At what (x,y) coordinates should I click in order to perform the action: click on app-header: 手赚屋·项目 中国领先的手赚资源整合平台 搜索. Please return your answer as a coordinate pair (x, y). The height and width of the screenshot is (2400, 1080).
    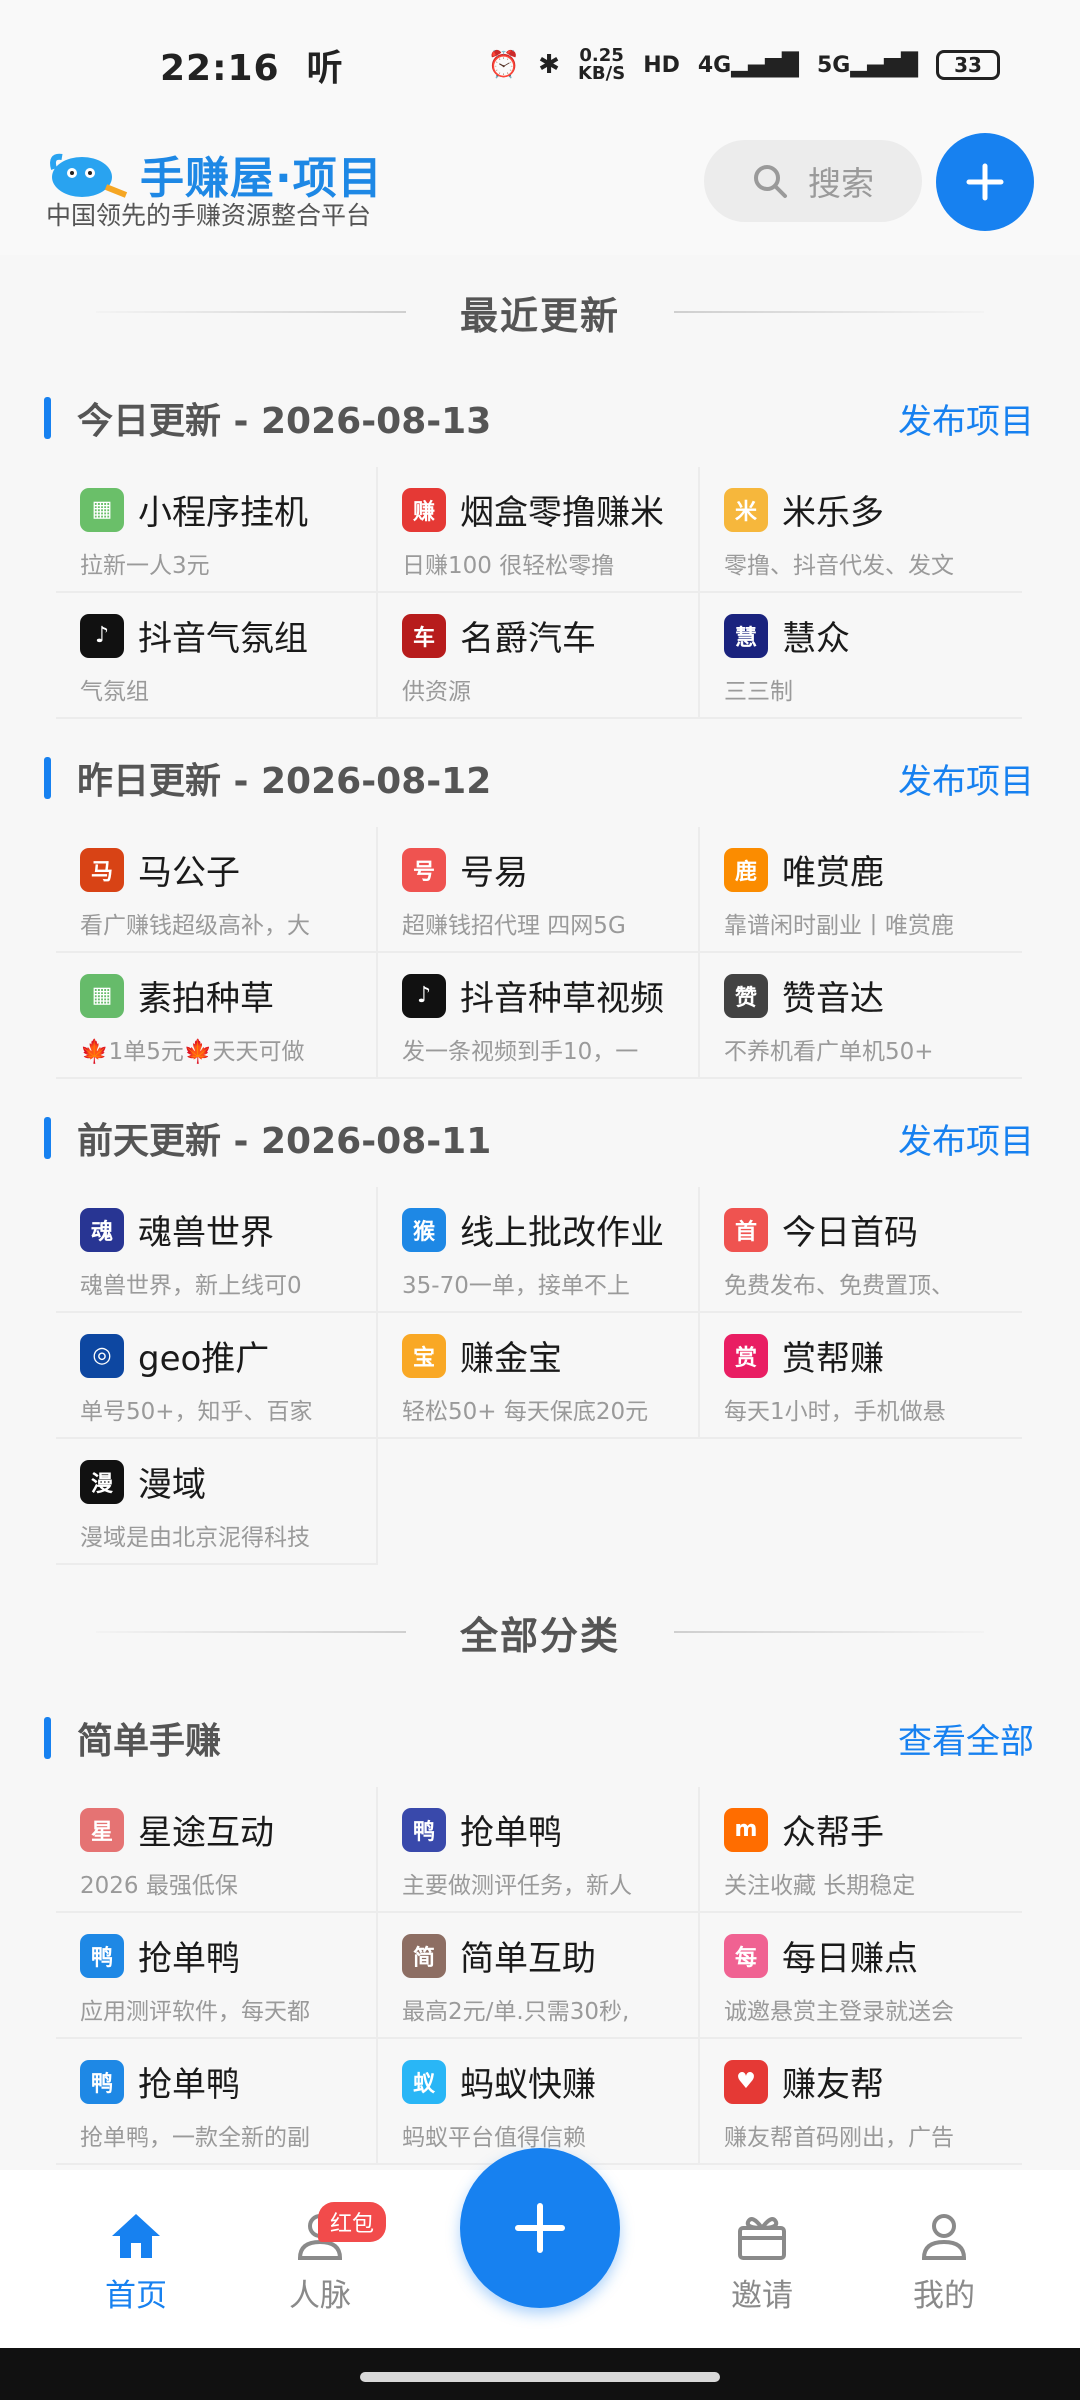
    Looking at the image, I should click on (540, 192).